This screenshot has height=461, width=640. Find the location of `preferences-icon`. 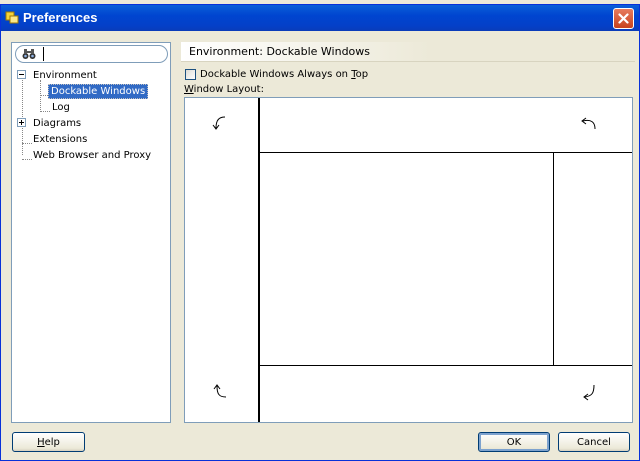

preferences-icon is located at coordinates (12, 17).